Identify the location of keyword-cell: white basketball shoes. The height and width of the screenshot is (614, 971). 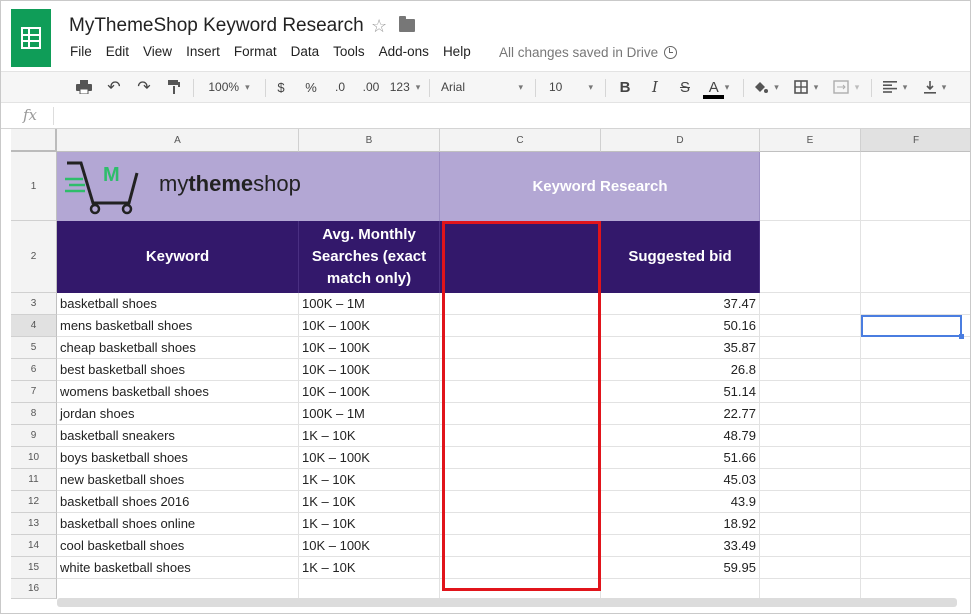
(178, 568).